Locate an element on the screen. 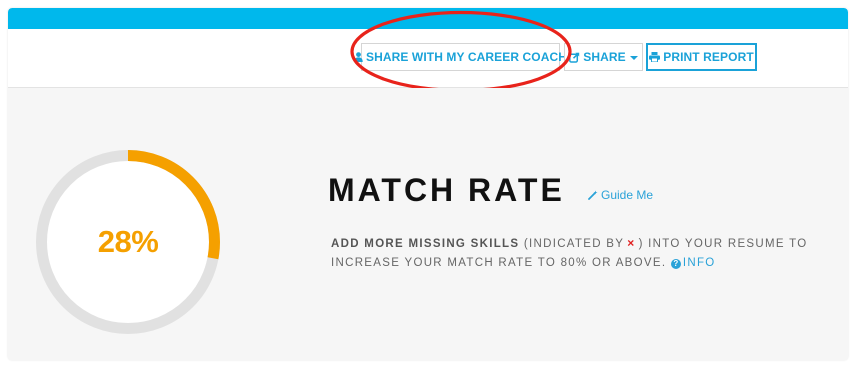 This screenshot has height=370, width=856. missing-skill-x-icon: × is located at coordinates (631, 243).